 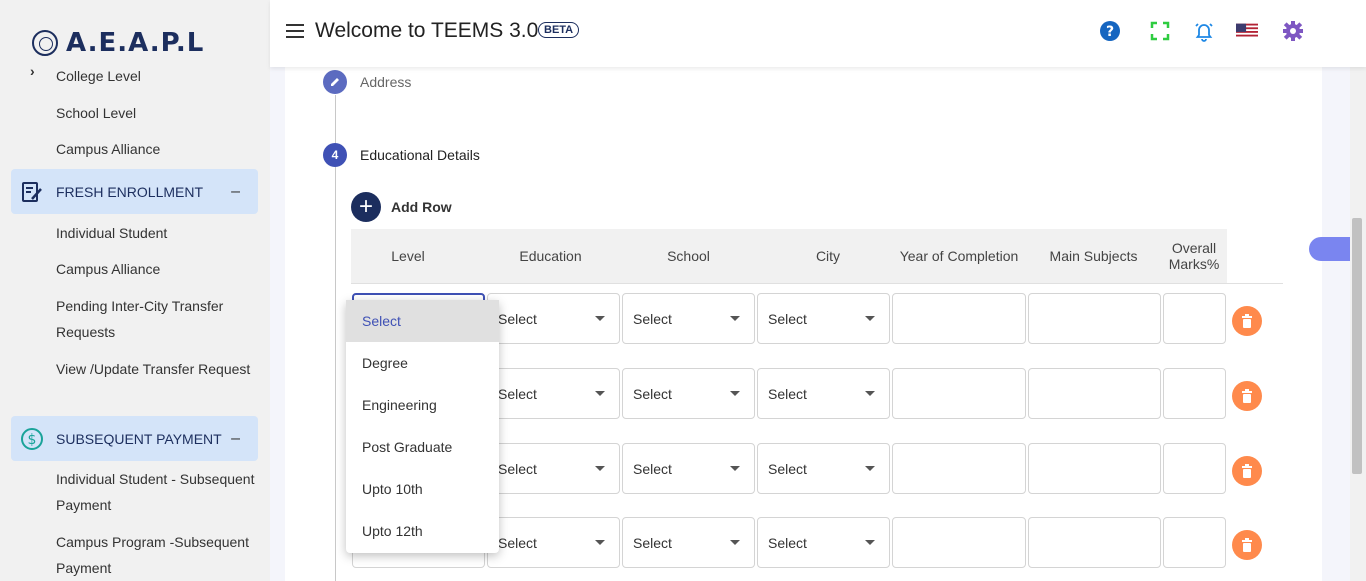 I want to click on column-header-city: City, so click(x=828, y=256).